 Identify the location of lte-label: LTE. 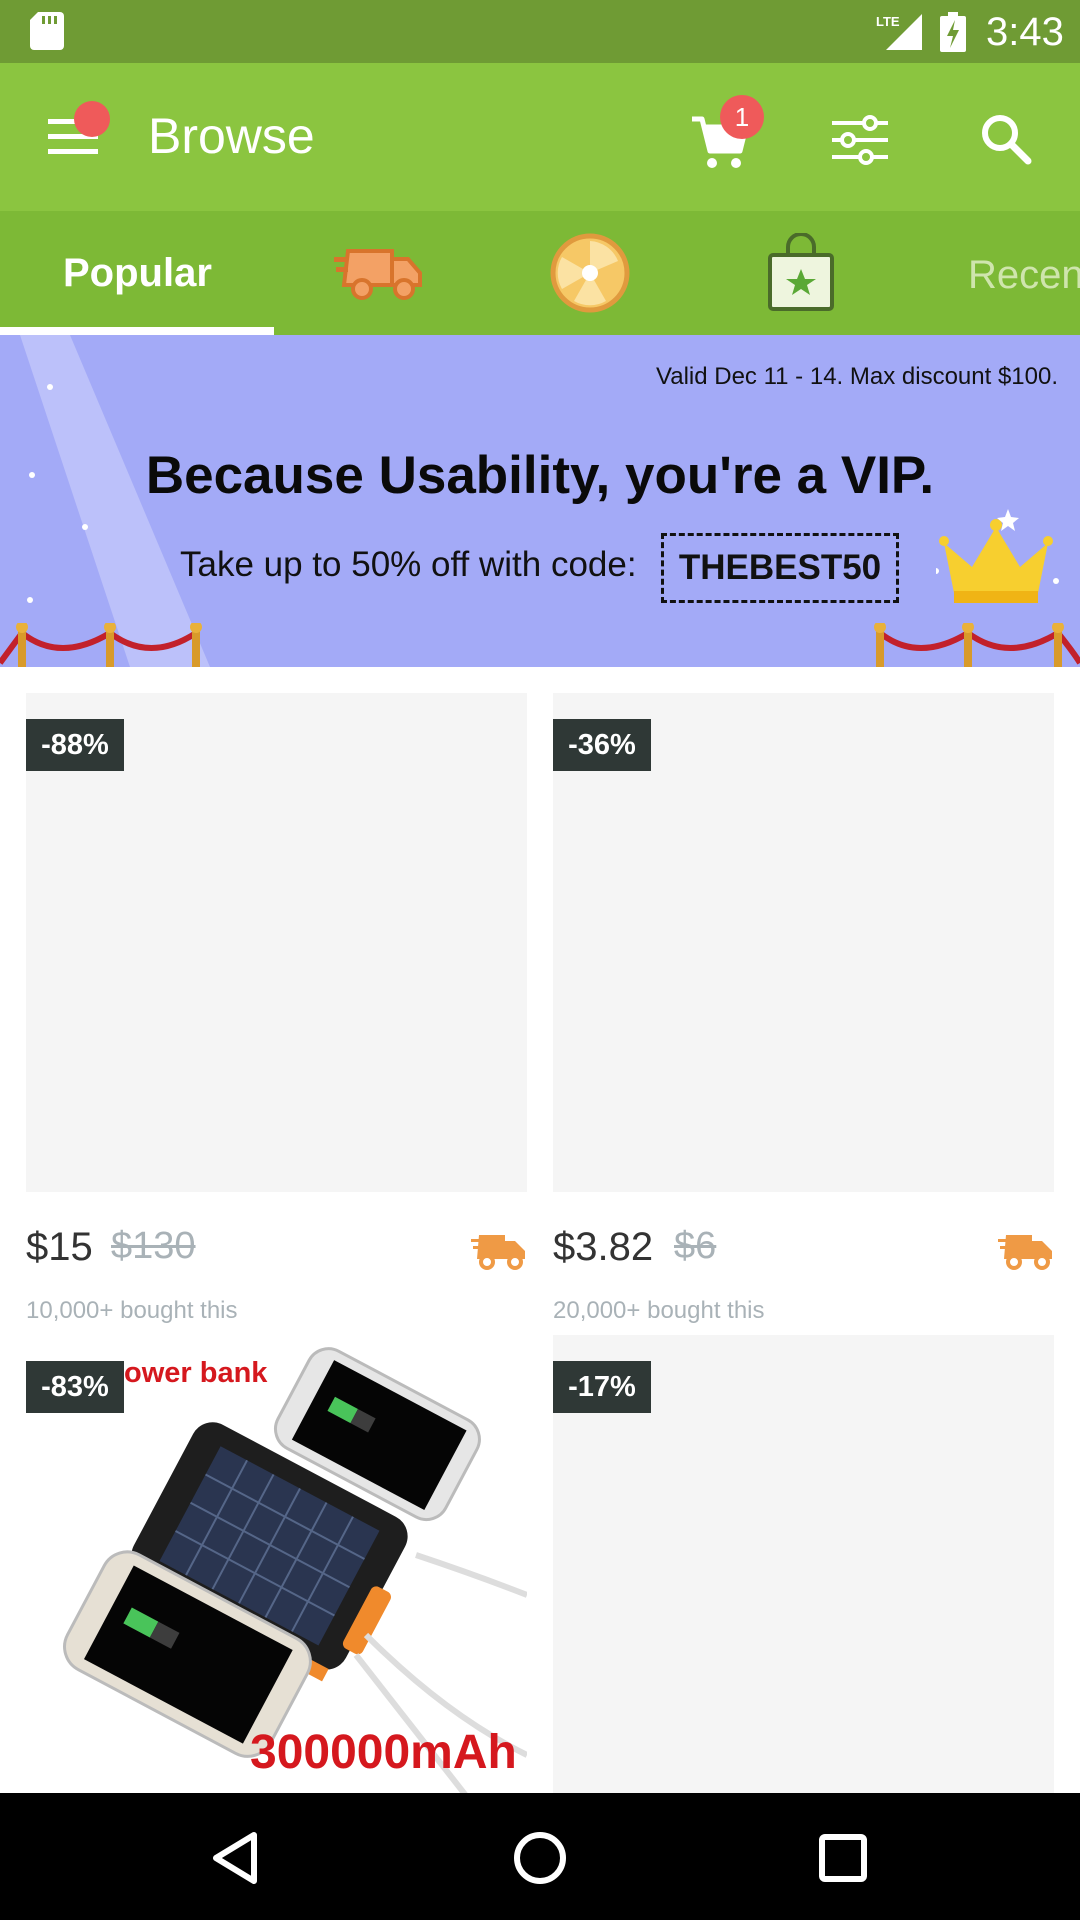
(888, 21).